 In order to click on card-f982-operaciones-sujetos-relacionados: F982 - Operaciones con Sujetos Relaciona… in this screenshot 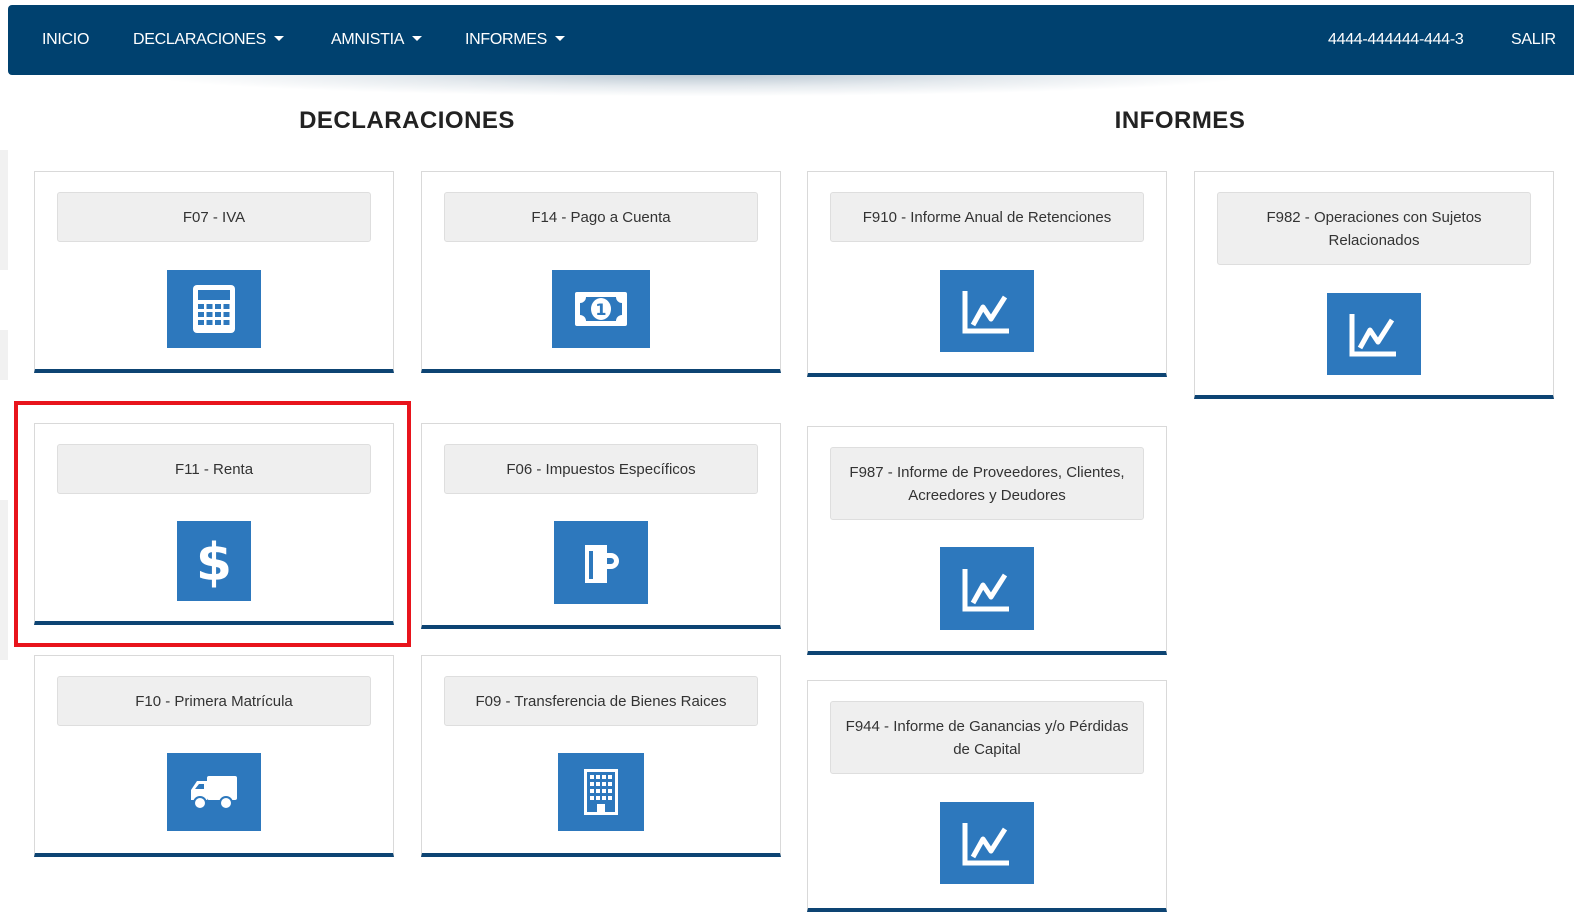, I will do `click(1374, 285)`.